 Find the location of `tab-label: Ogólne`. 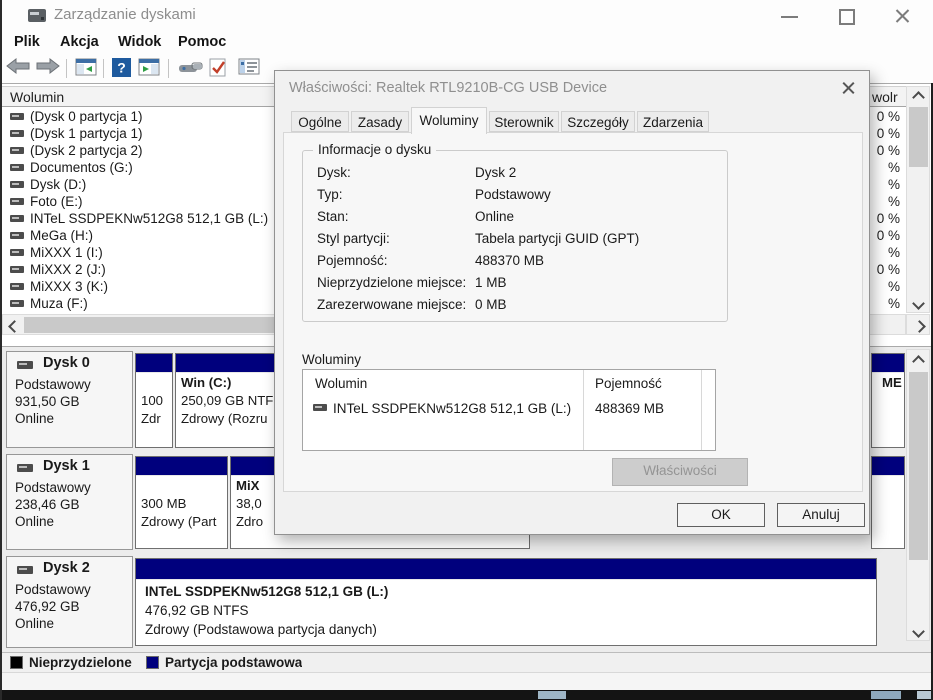

tab-label: Ogólne is located at coordinates (320, 122).